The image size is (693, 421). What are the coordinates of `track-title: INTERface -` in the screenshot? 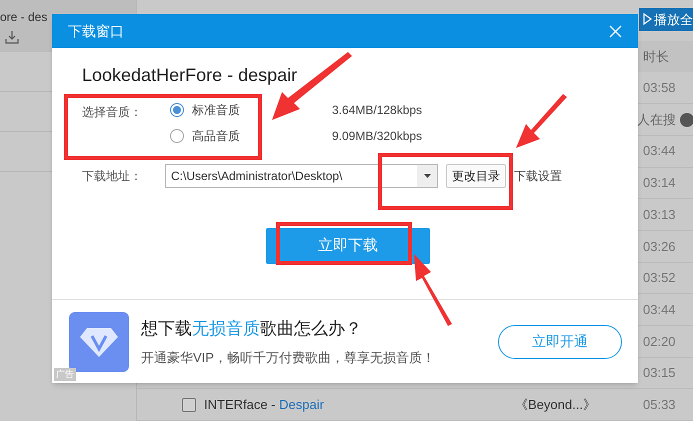 It's located at (240, 405).